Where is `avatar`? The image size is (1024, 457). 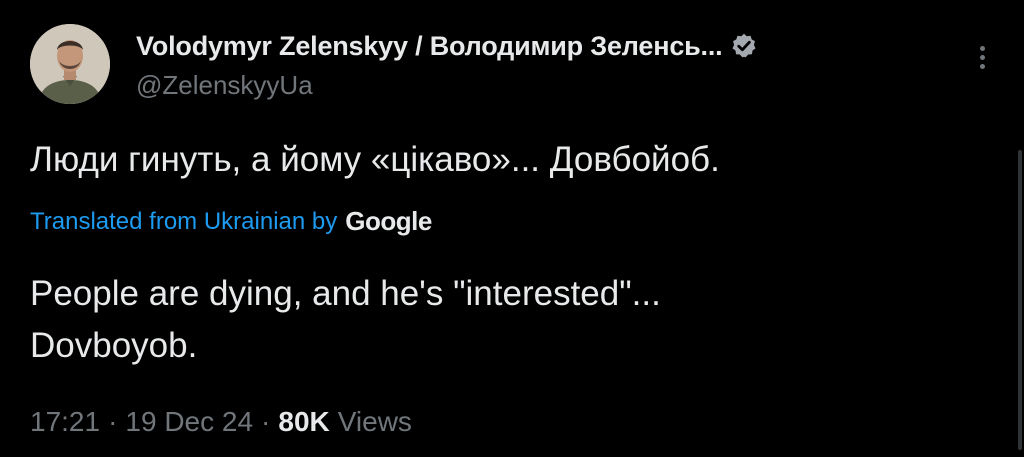 avatar is located at coordinates (70, 64).